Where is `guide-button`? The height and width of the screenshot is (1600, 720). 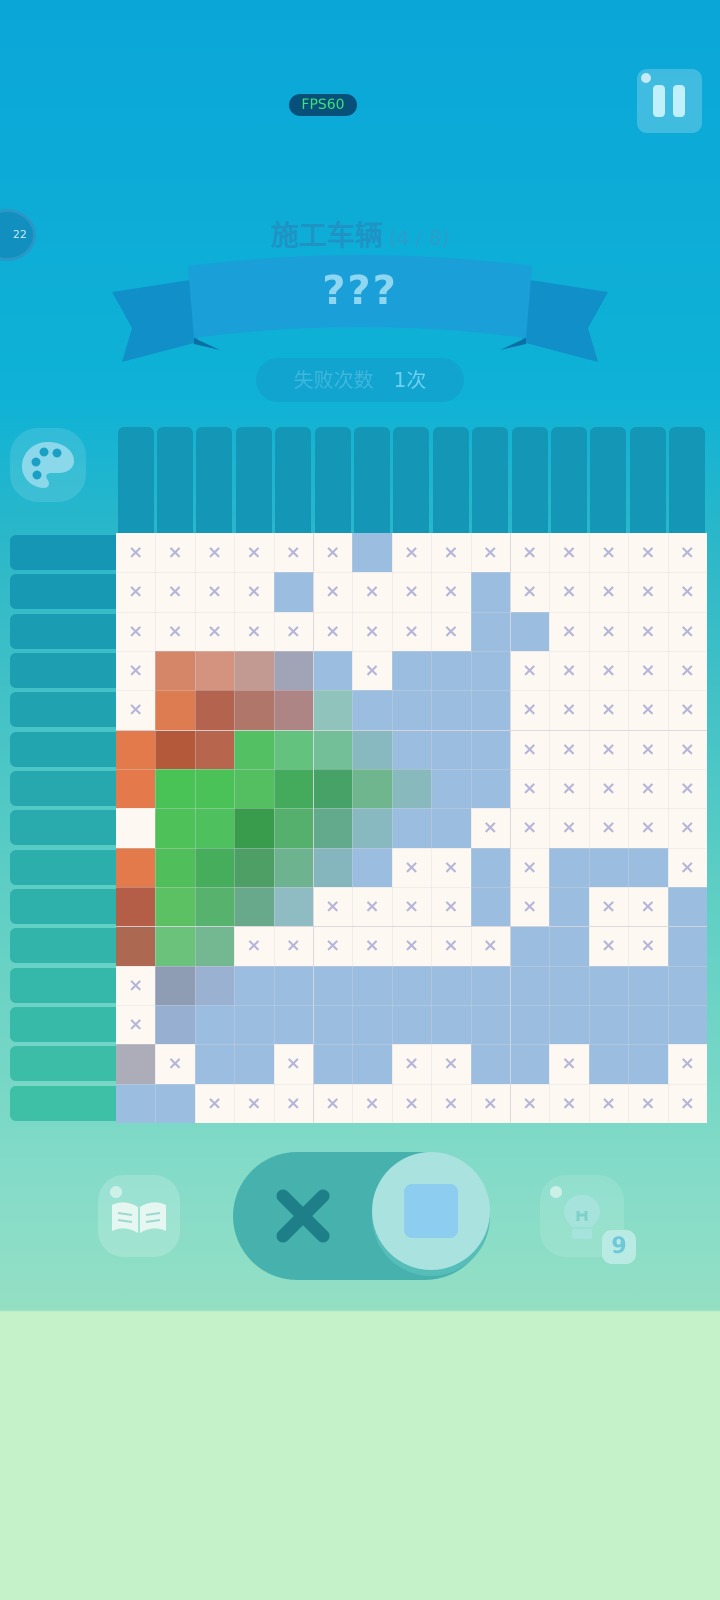
guide-button is located at coordinates (139, 1216).